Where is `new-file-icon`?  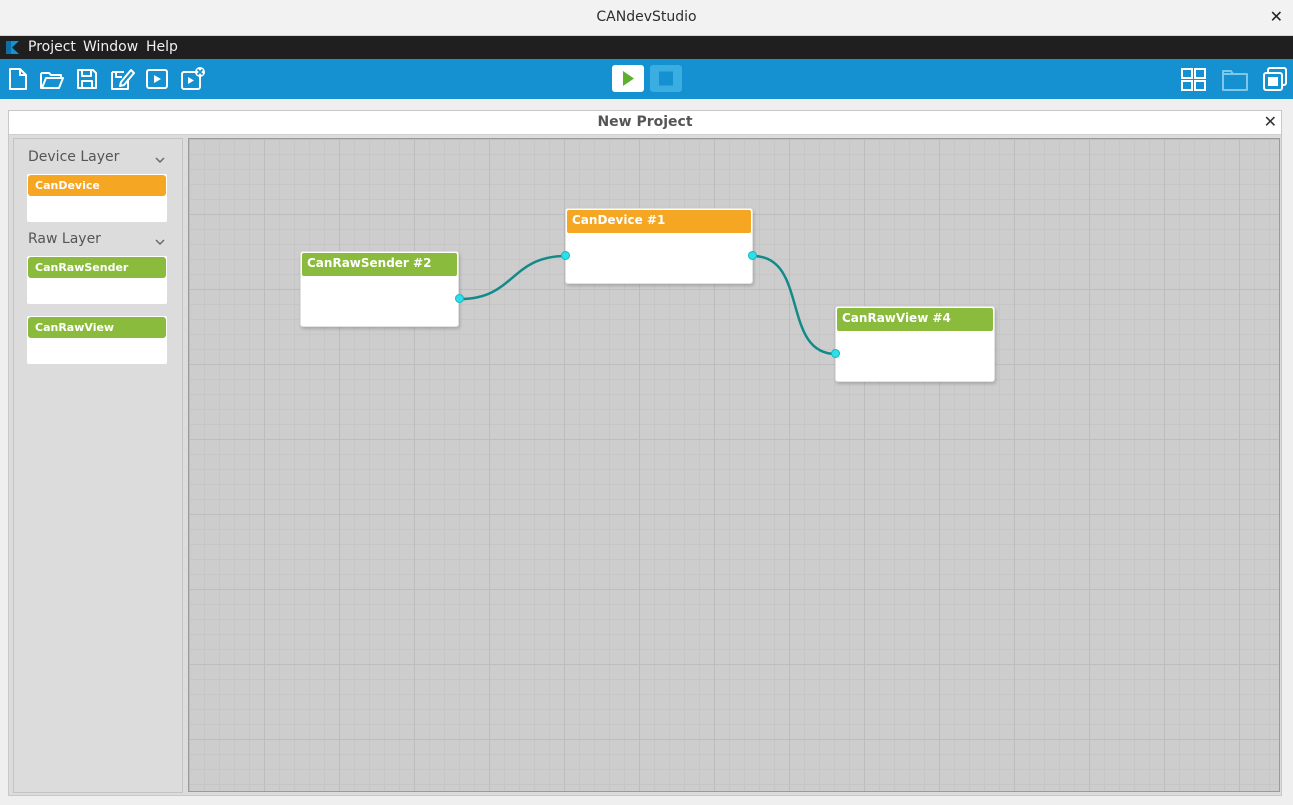 new-file-icon is located at coordinates (18, 79).